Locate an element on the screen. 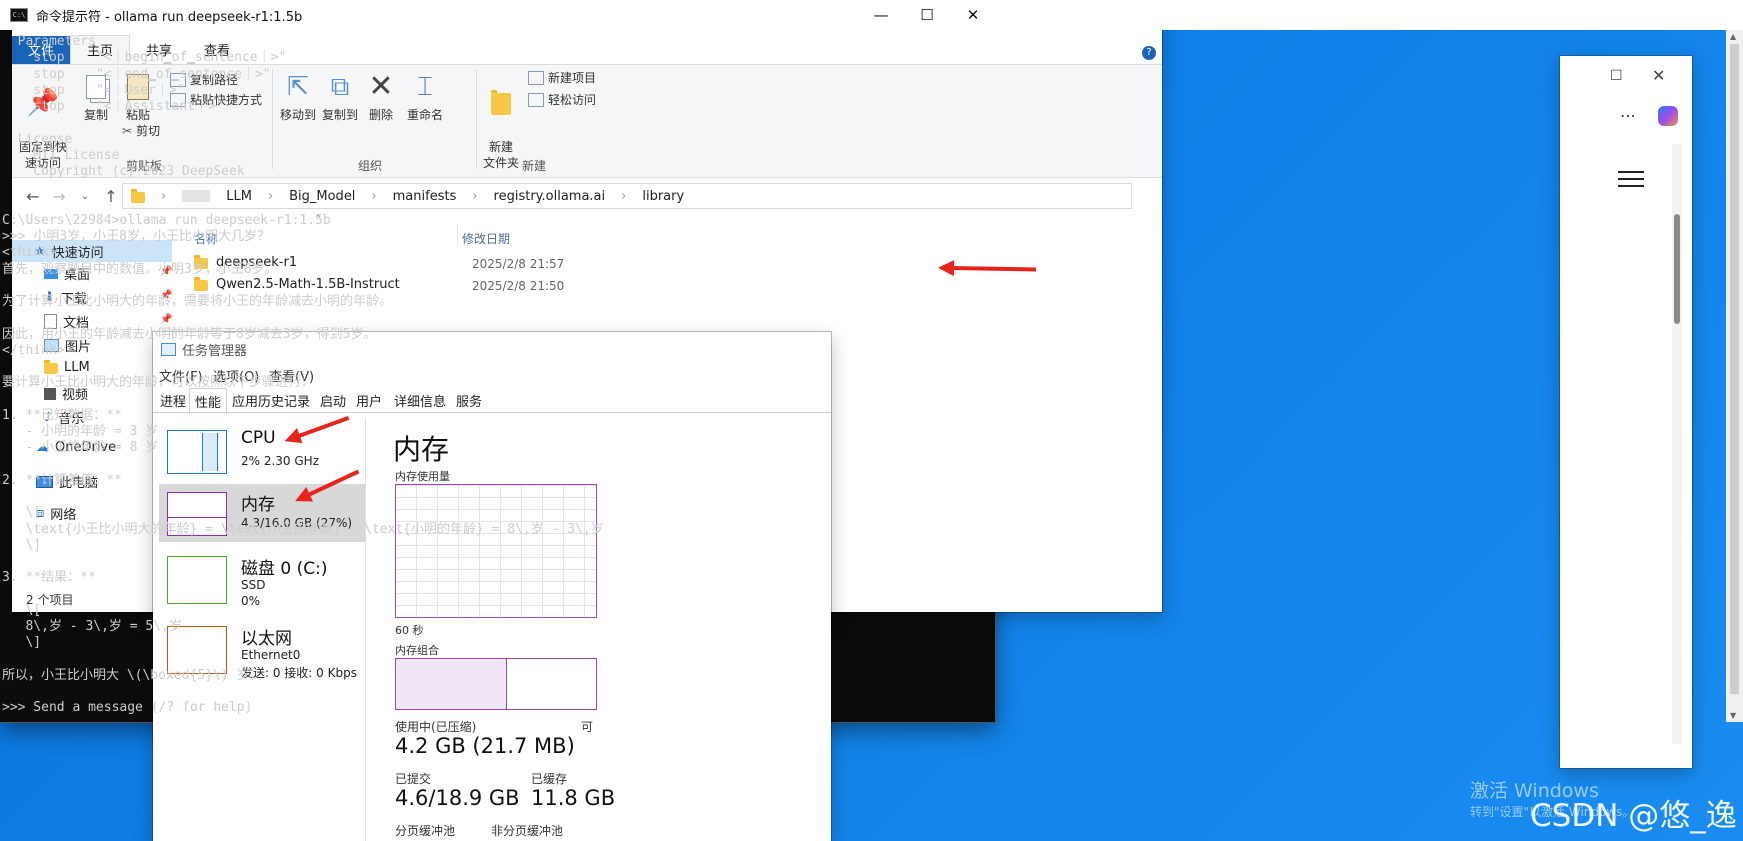 Image resolution: width=1743 pixels, height=841 pixels. cmd-maximize-button: ☐ is located at coordinates (927, 15).